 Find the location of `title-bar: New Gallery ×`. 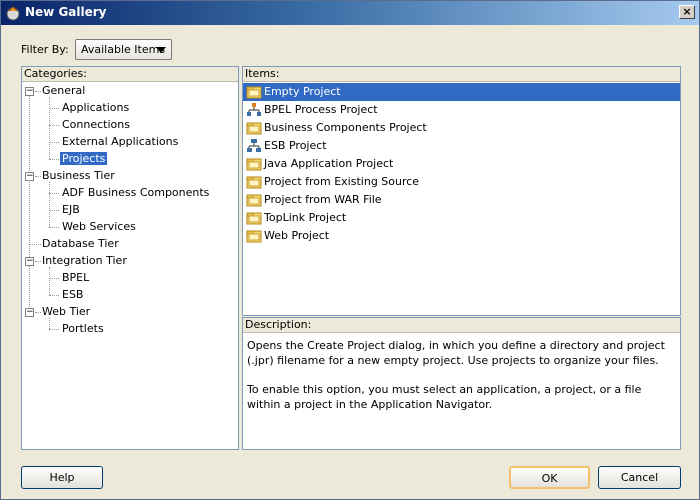

title-bar: New Gallery × is located at coordinates (350, 13).